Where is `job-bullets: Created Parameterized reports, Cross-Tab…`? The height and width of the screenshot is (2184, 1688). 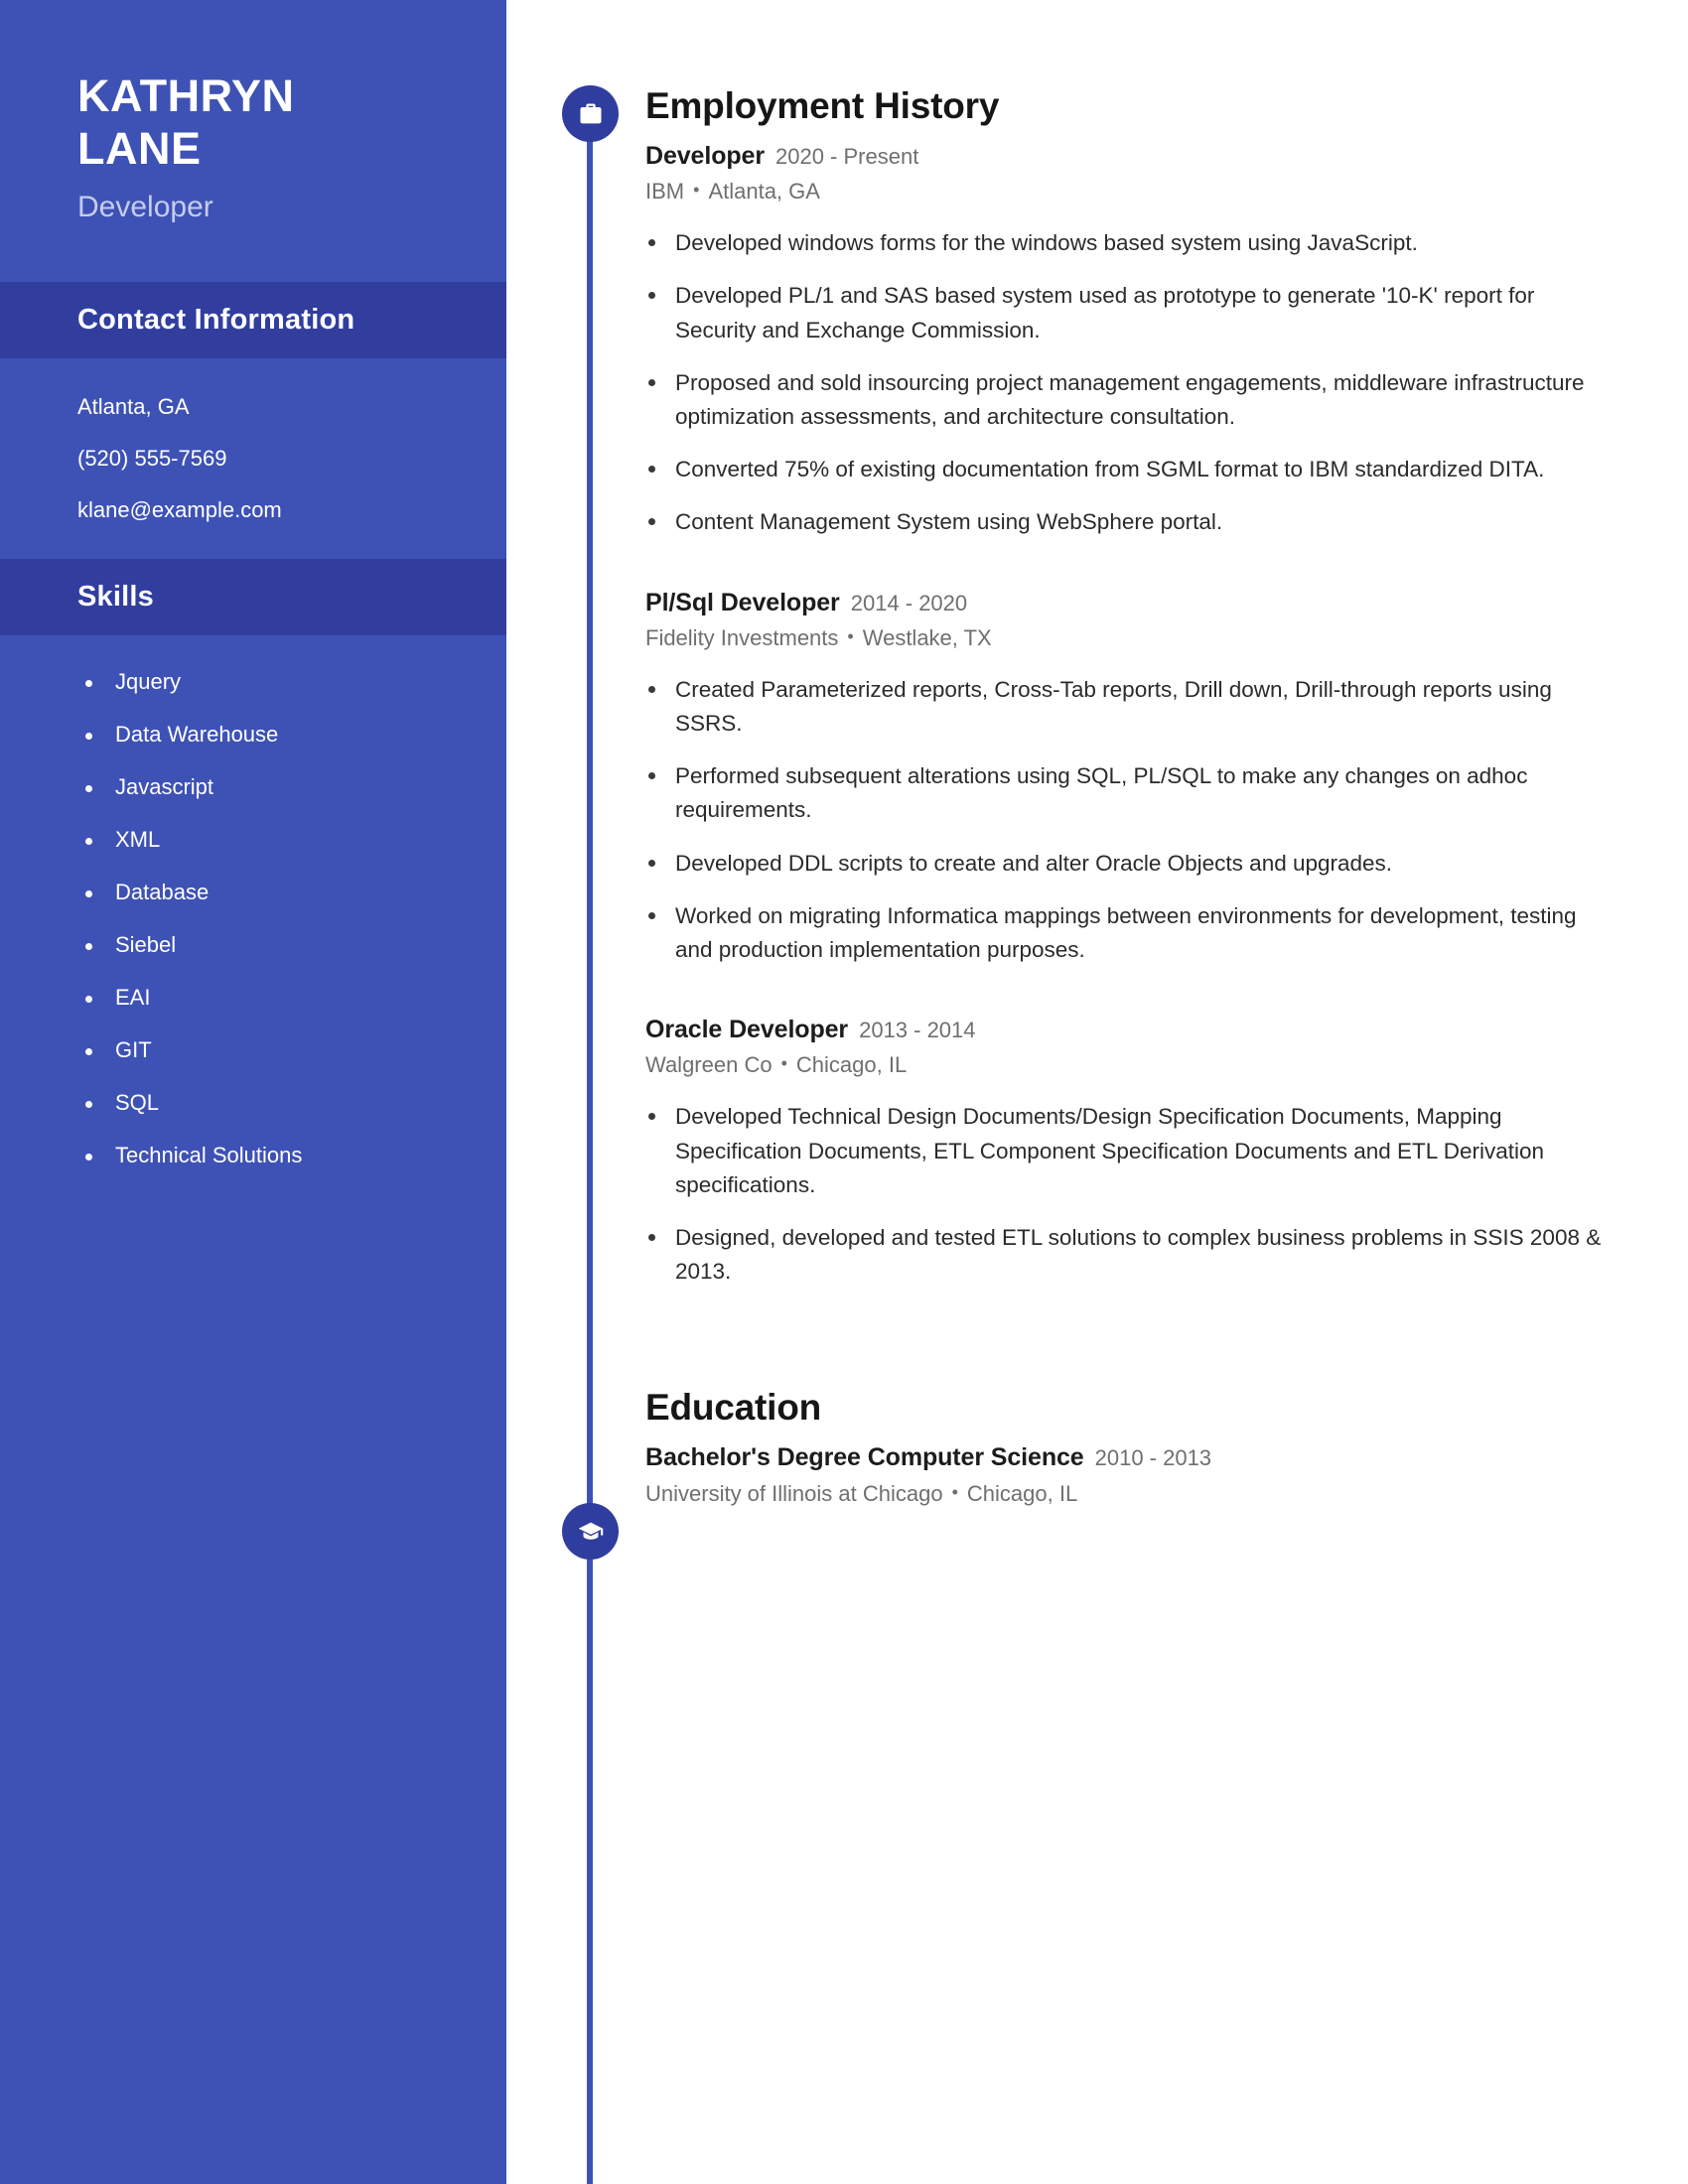
job-bullets: Created Parameterized reports, Cross-Tab… is located at coordinates (1127, 820).